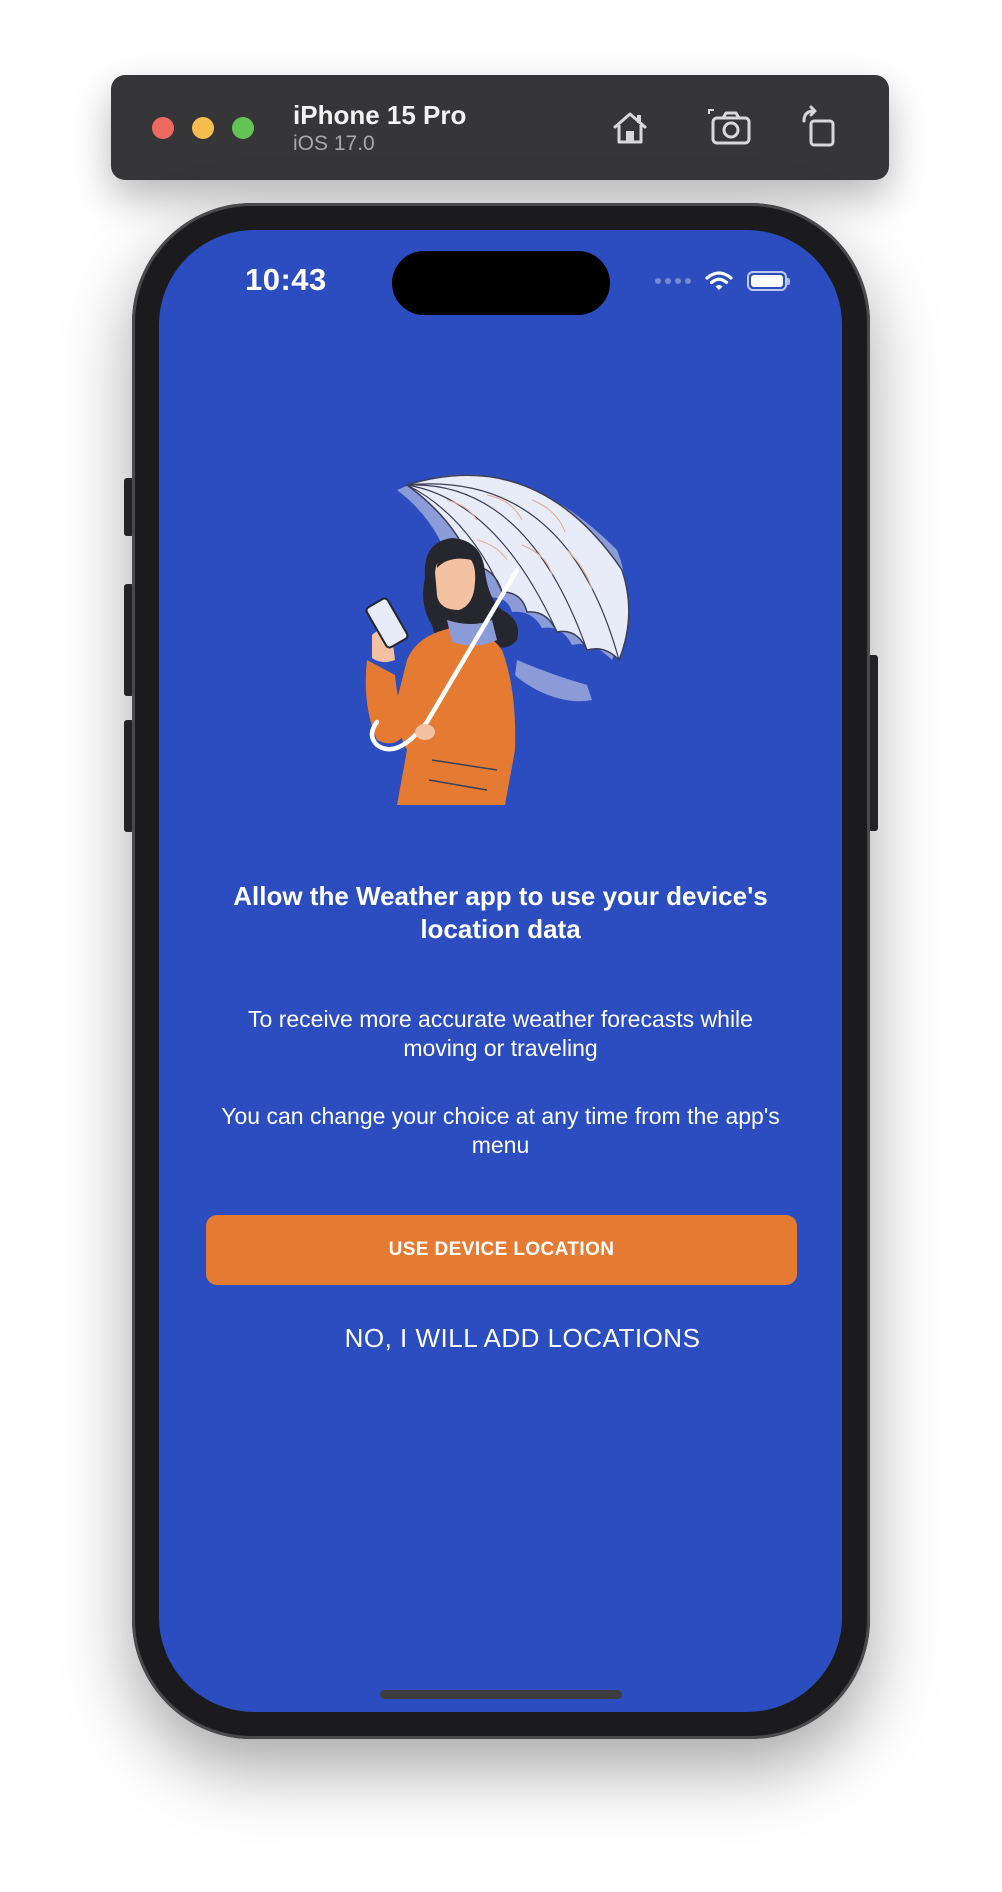  What do you see at coordinates (334, 143) in the screenshot?
I see `os-version: iOS 17.0` at bounding box center [334, 143].